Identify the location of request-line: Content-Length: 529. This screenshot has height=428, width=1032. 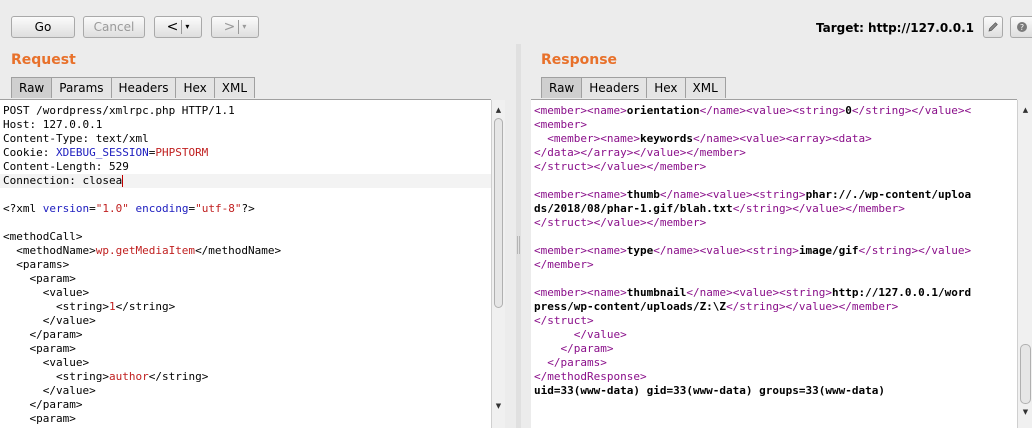
(66, 166).